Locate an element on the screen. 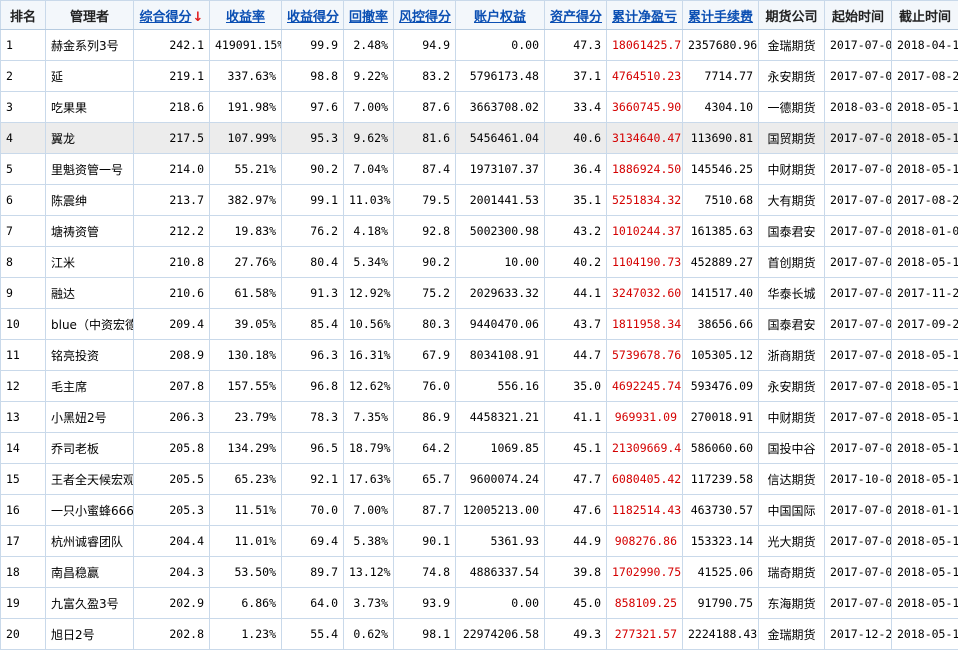  cell-manager: 延 is located at coordinates (89, 76).